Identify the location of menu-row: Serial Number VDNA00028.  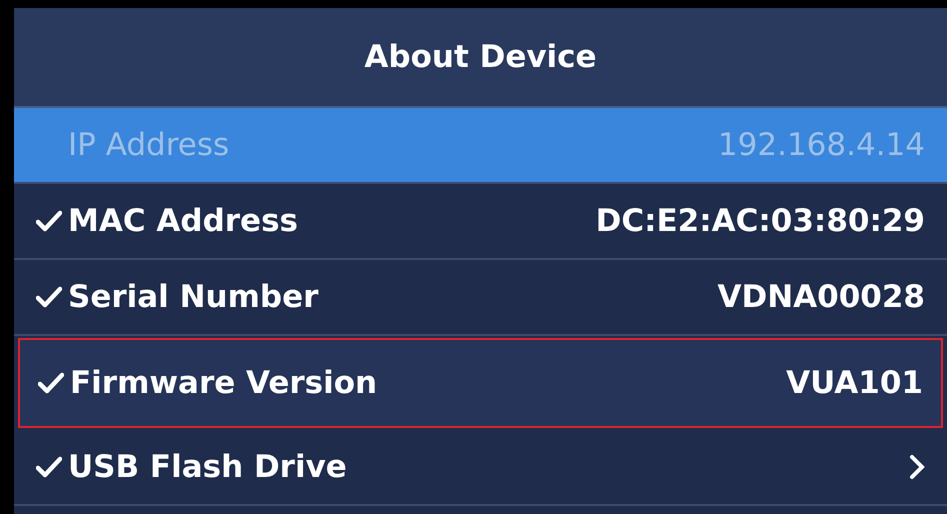
(480, 298).